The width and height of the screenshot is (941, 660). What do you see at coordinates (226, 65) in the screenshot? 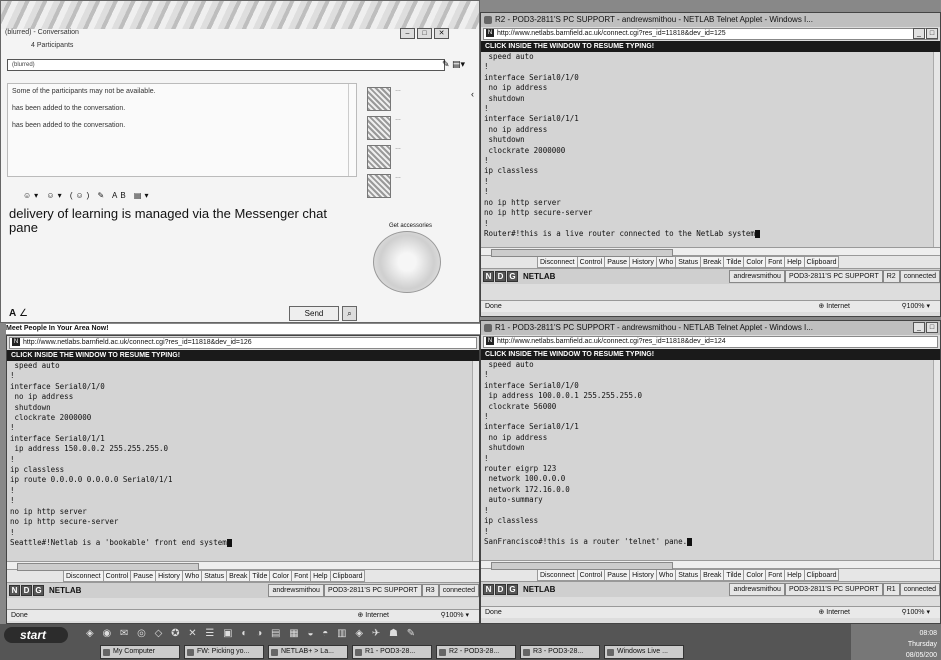
I see `chat-toolbar: (blurred)` at bounding box center [226, 65].